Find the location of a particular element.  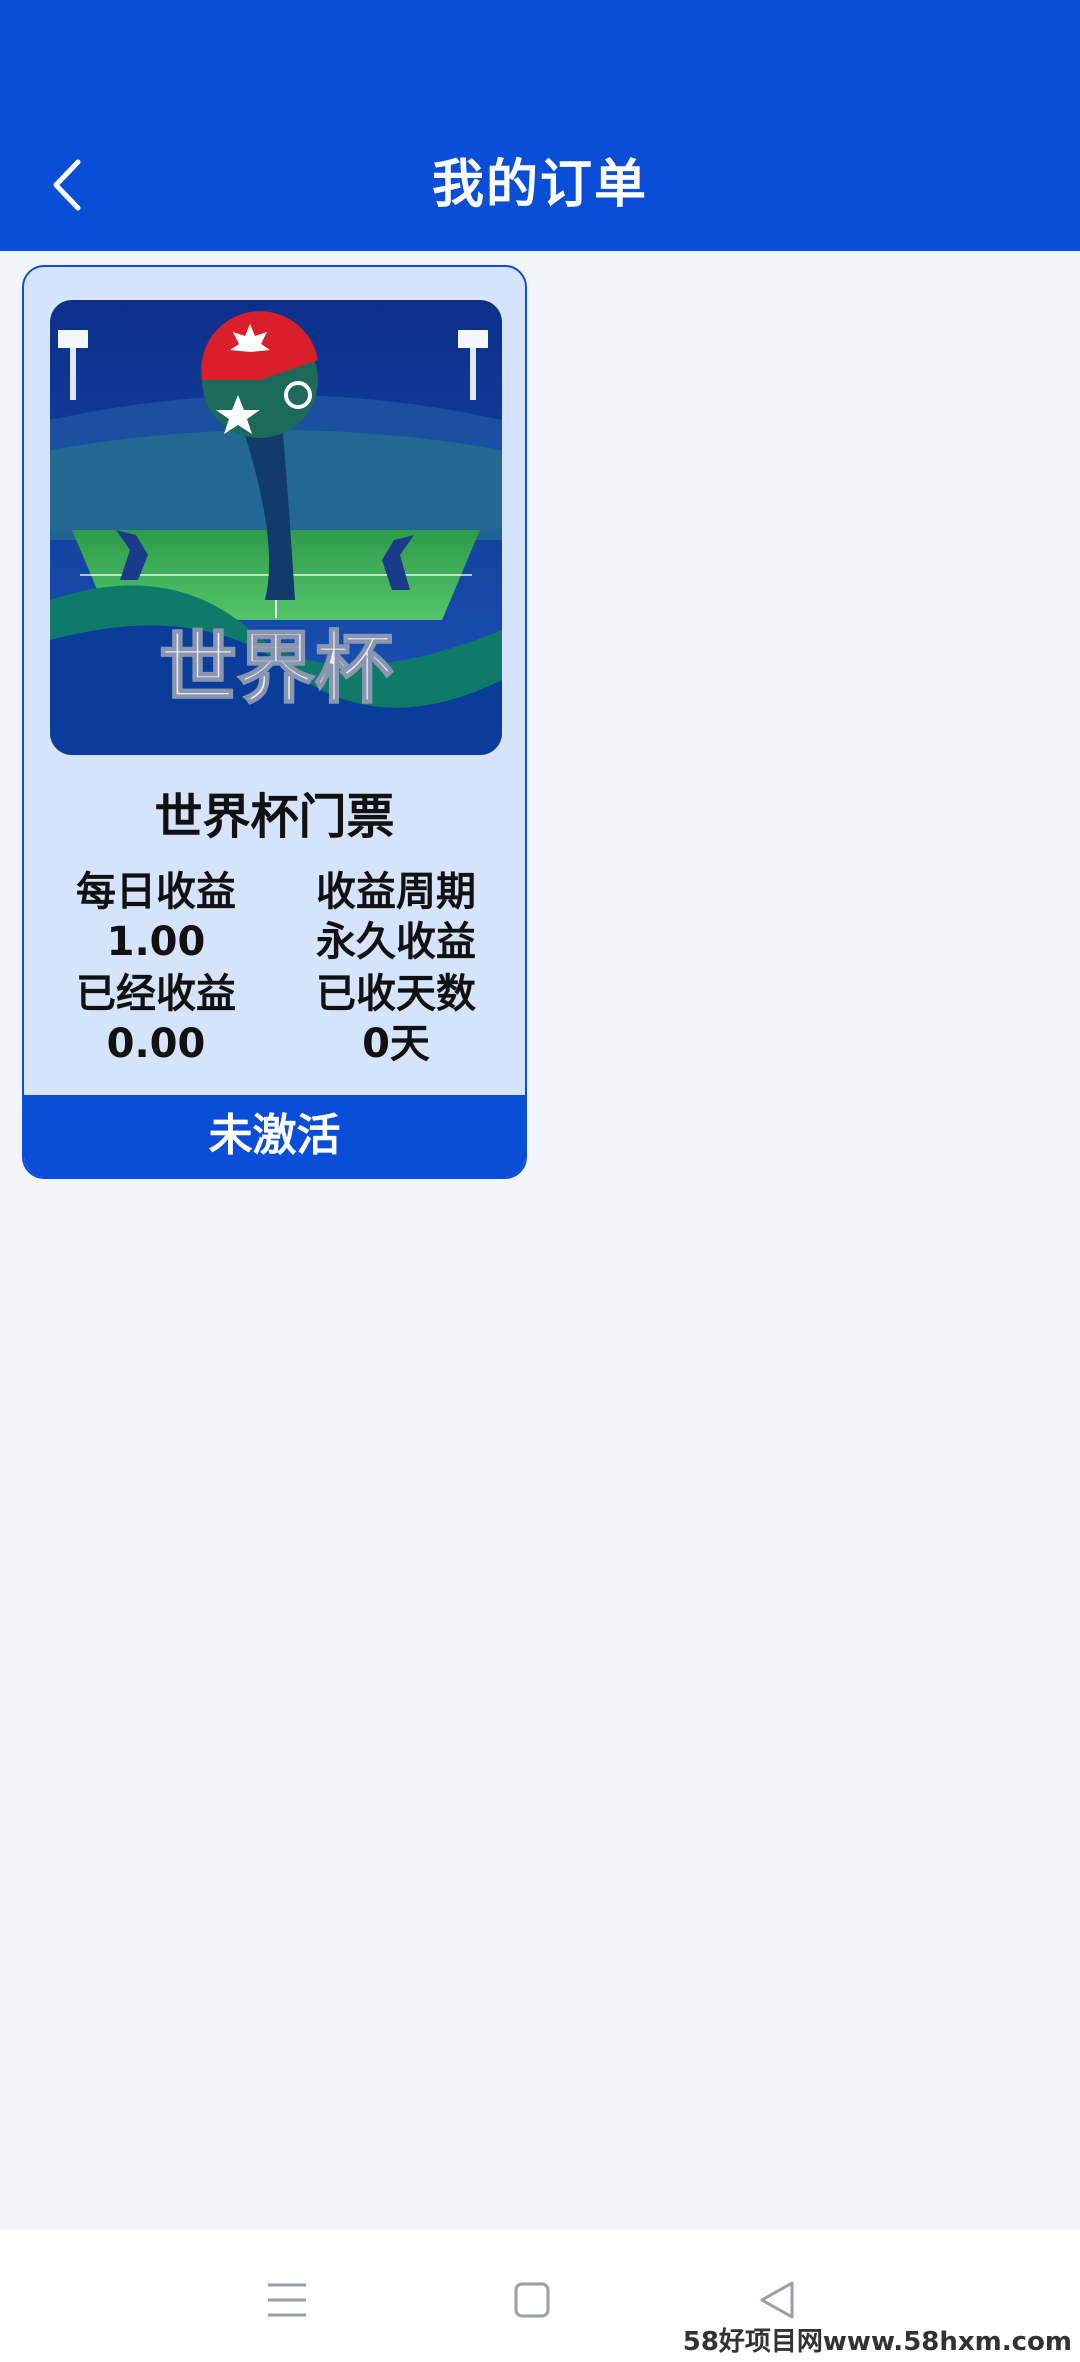

days-collected-stat: 已收天数 0天 is located at coordinates (396, 1019).